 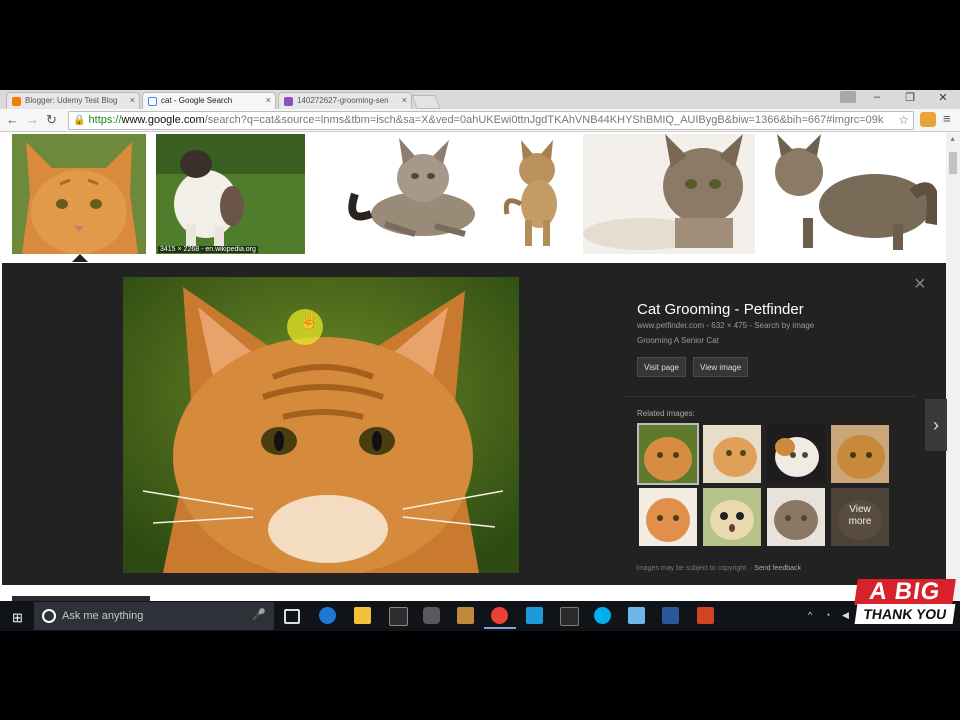 What do you see at coordinates (771, 396) in the screenshot?
I see `divider` at bounding box center [771, 396].